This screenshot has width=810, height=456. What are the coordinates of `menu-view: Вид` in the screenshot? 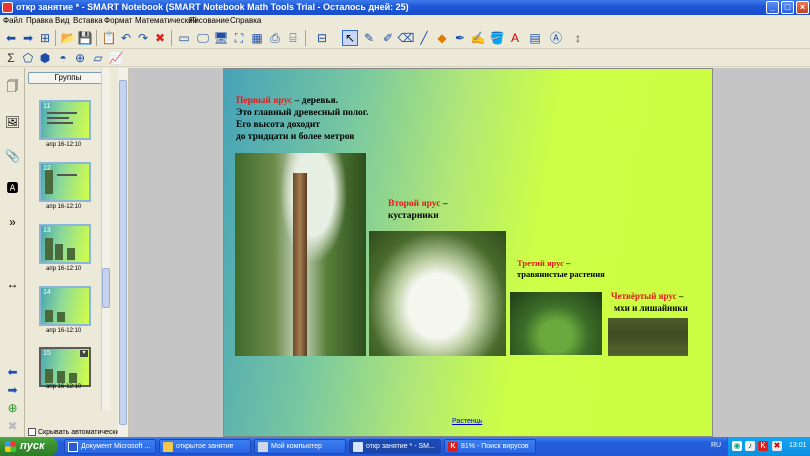 It's located at (62, 20).